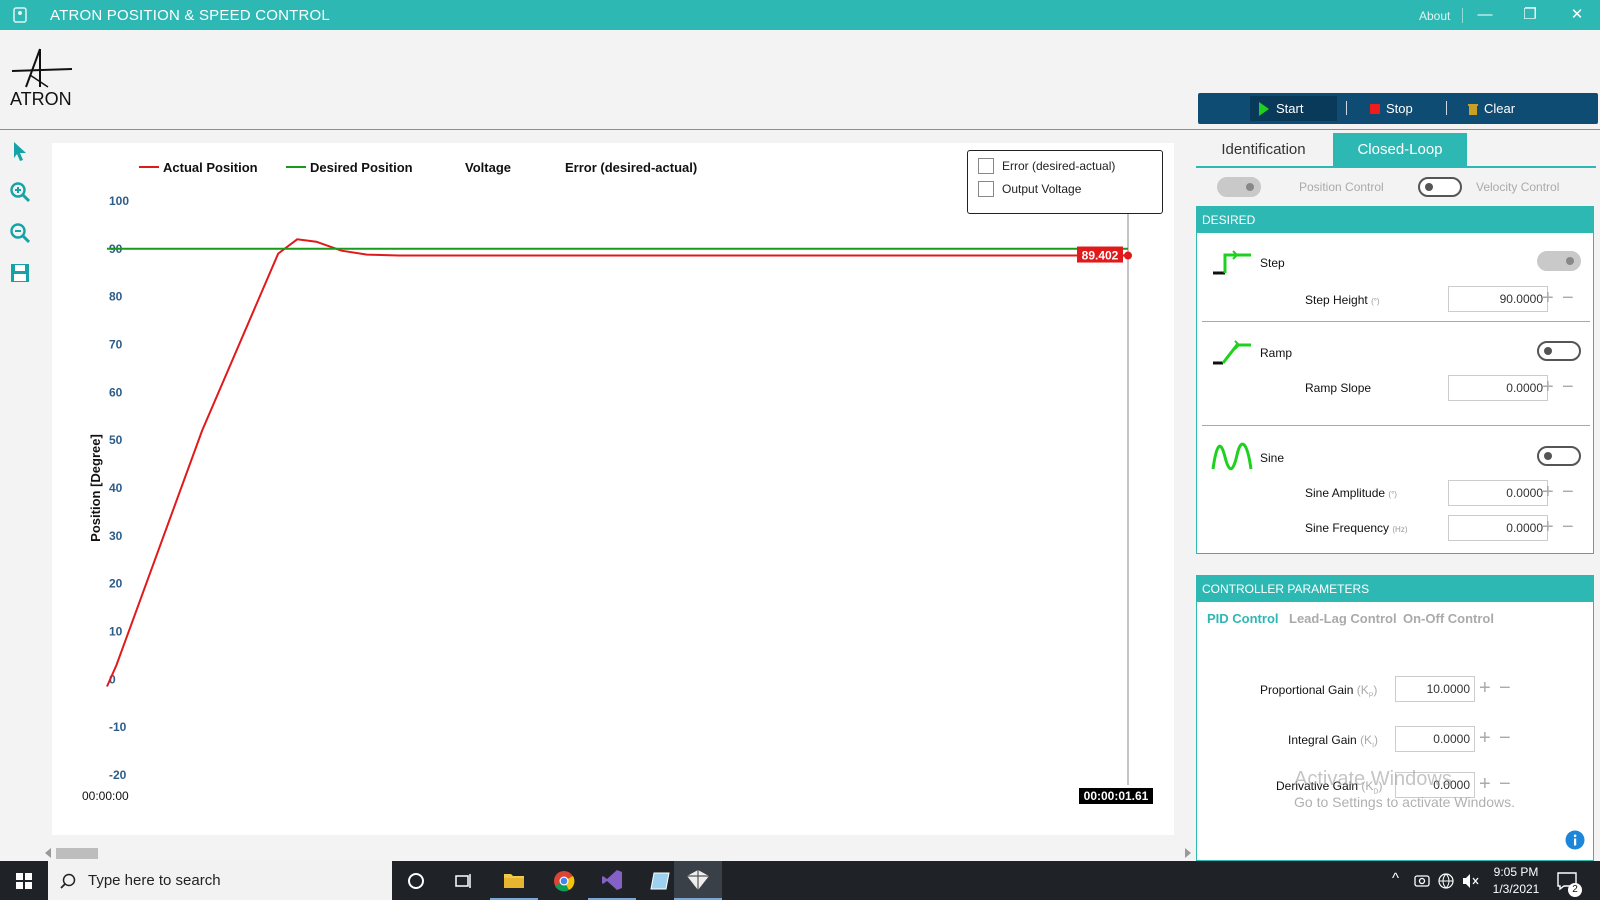 The image size is (1600, 900). What do you see at coordinates (1500, 108) in the screenshot?
I see `clear-label: Clear` at bounding box center [1500, 108].